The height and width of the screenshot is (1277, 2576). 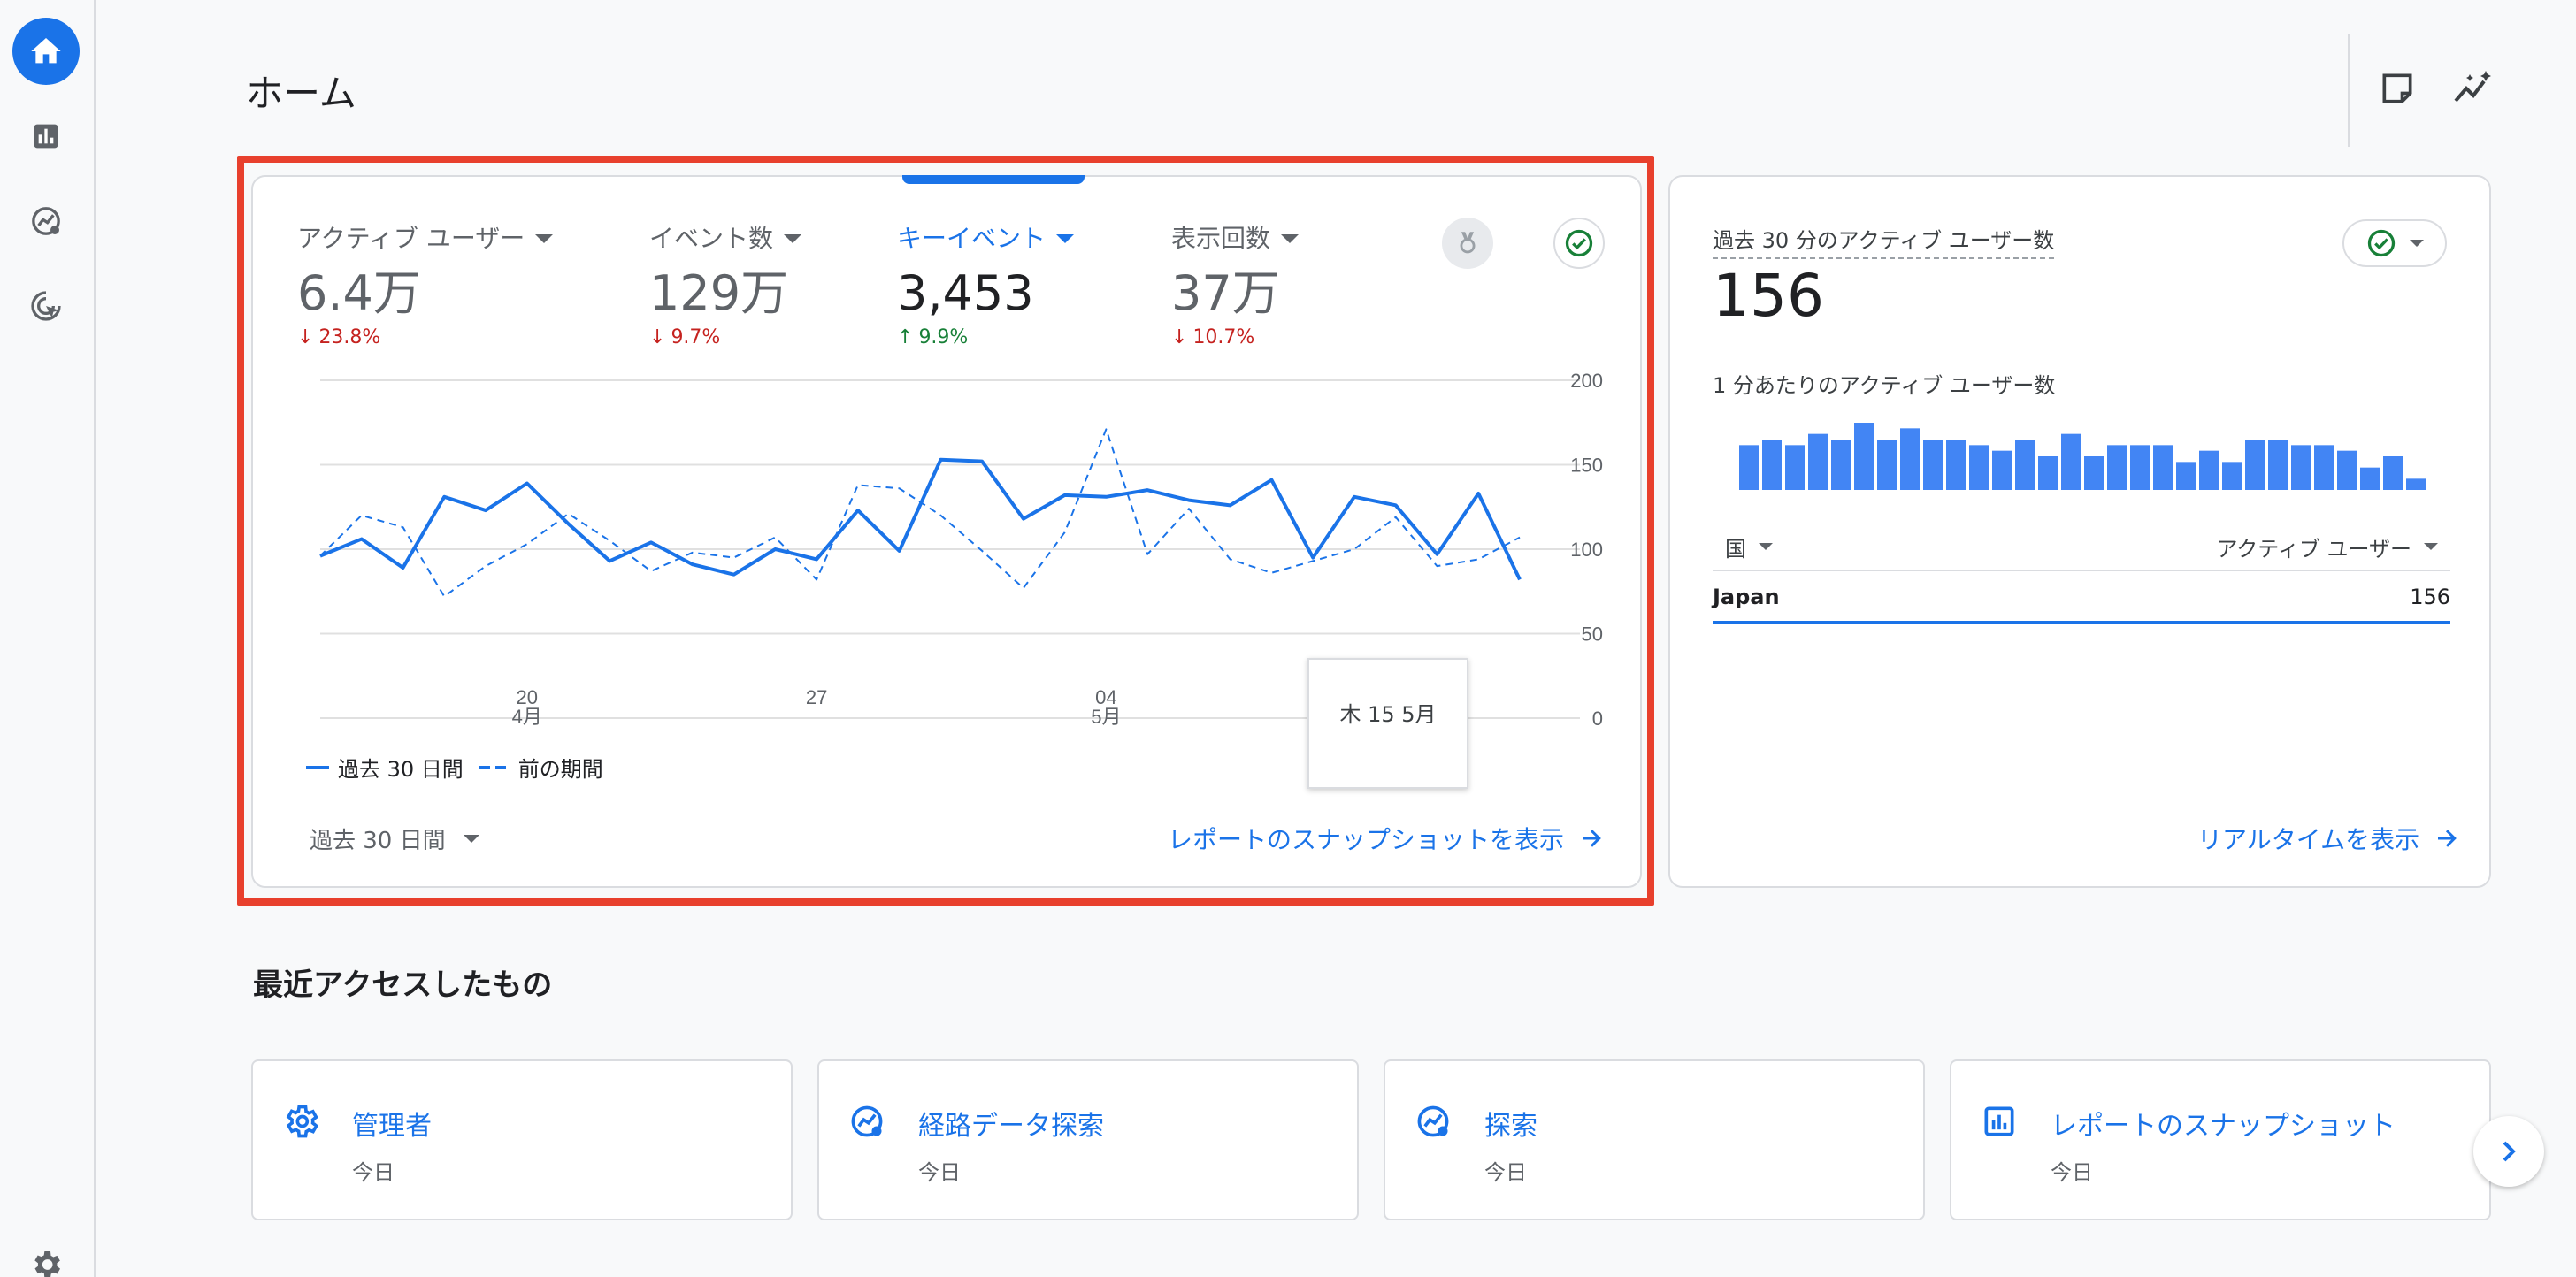 I want to click on row-country: Japan, so click(x=1746, y=597).